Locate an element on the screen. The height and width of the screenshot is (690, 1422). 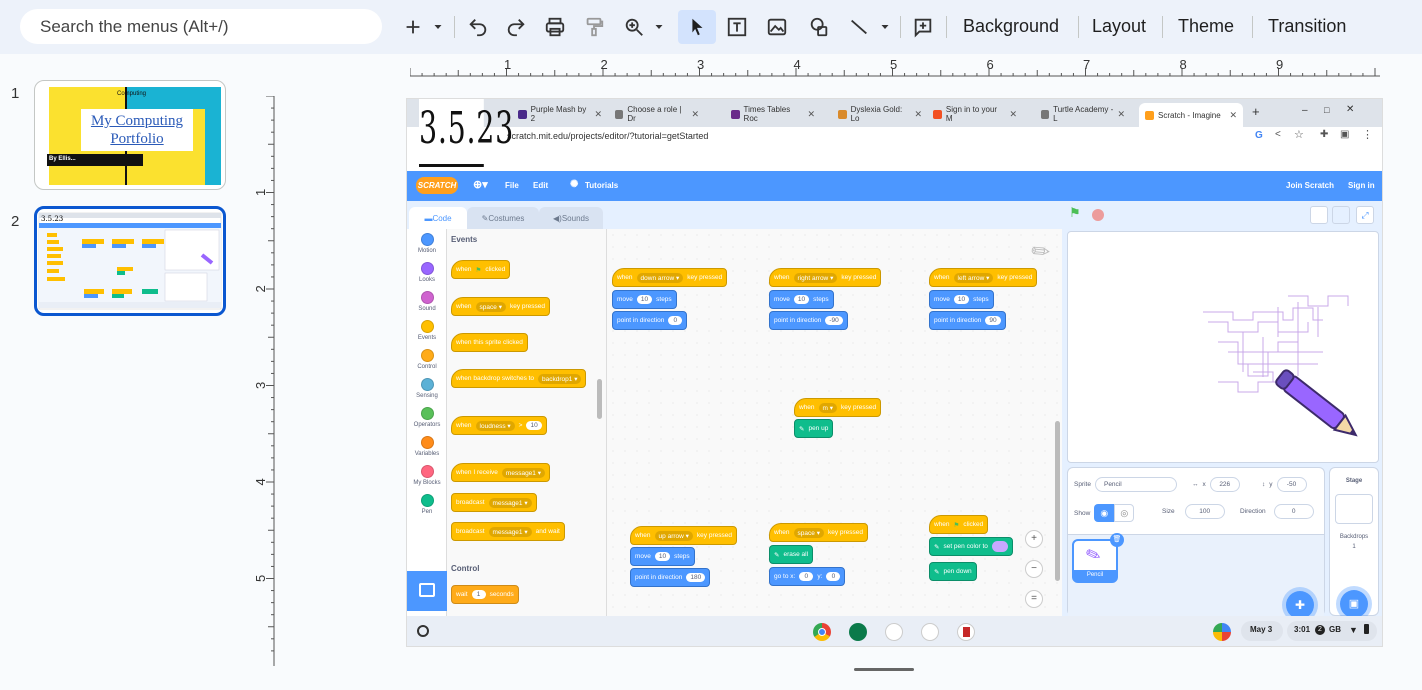
screenshot-app-icon is located at coordinates (930, 632).